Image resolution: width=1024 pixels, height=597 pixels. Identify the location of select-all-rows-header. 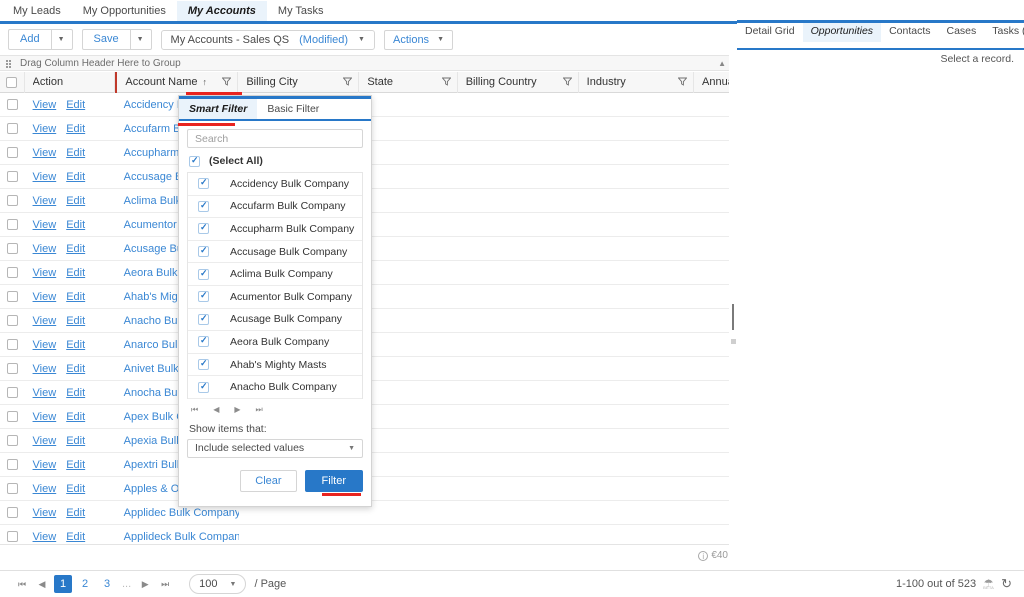
(12, 82).